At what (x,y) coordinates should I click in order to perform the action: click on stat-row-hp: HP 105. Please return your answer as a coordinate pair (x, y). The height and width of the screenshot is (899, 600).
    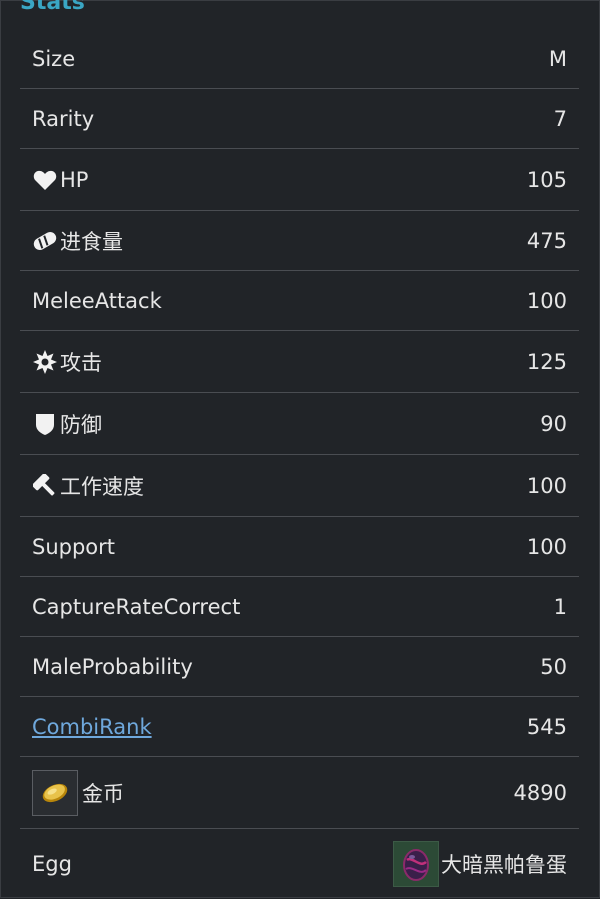
    Looking at the image, I should click on (299, 180).